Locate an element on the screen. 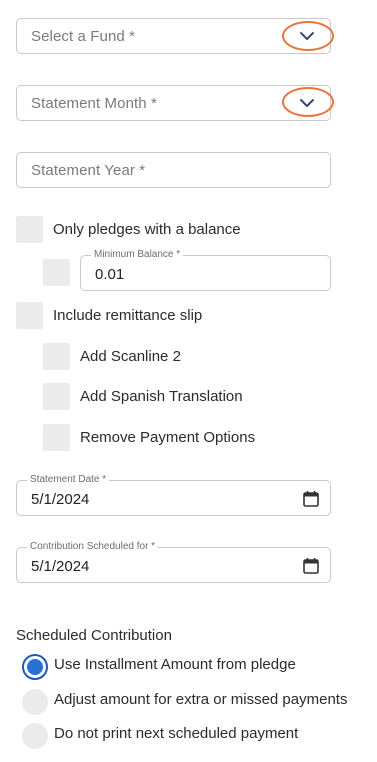  scanline-label: Add Scanline 2 is located at coordinates (130, 356).